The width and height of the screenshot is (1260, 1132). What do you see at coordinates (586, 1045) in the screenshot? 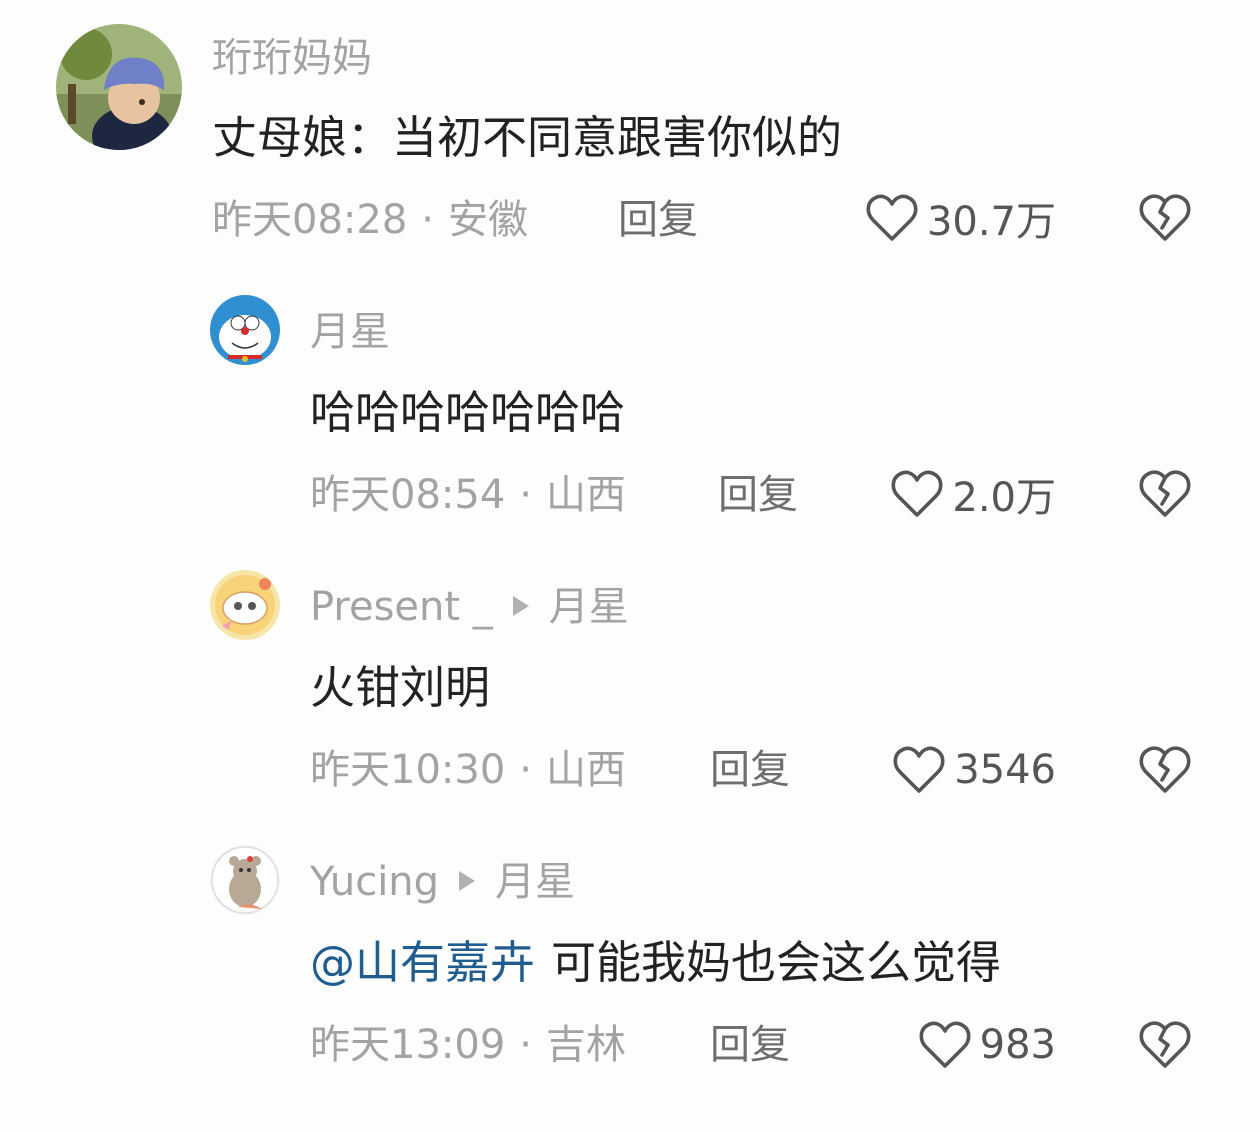
I see `location: 吉林` at bounding box center [586, 1045].